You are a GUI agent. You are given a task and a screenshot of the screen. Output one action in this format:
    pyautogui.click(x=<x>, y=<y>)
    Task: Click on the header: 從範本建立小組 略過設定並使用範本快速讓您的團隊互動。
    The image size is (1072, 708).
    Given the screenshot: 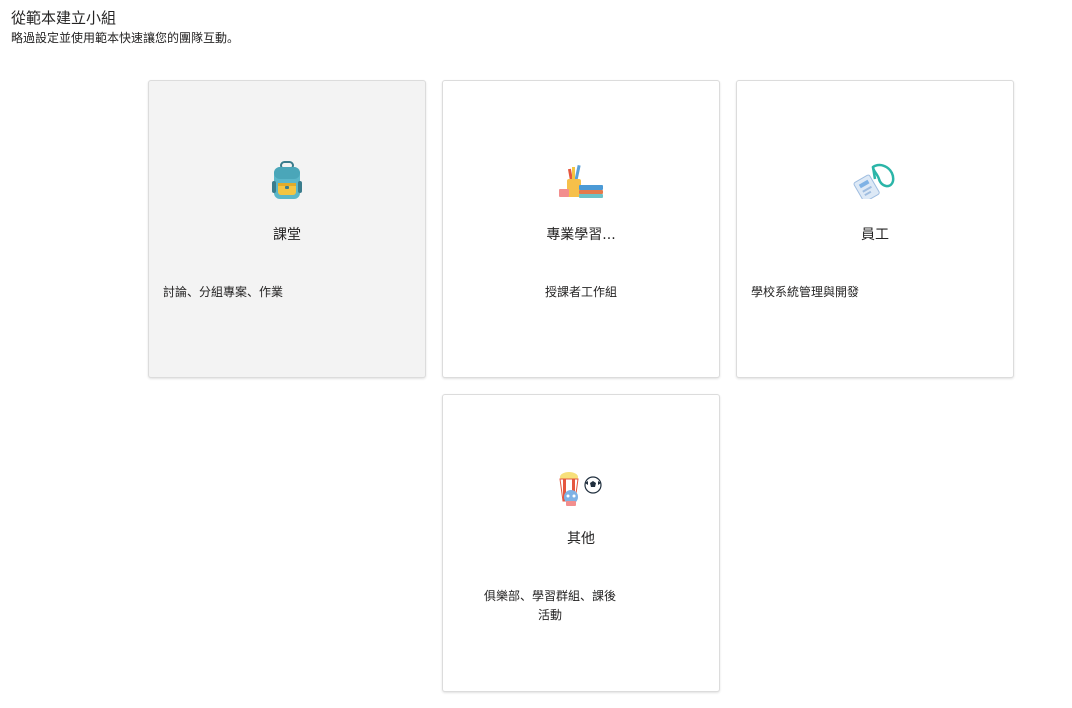 What is the action you would take?
    pyautogui.click(x=125, y=27)
    